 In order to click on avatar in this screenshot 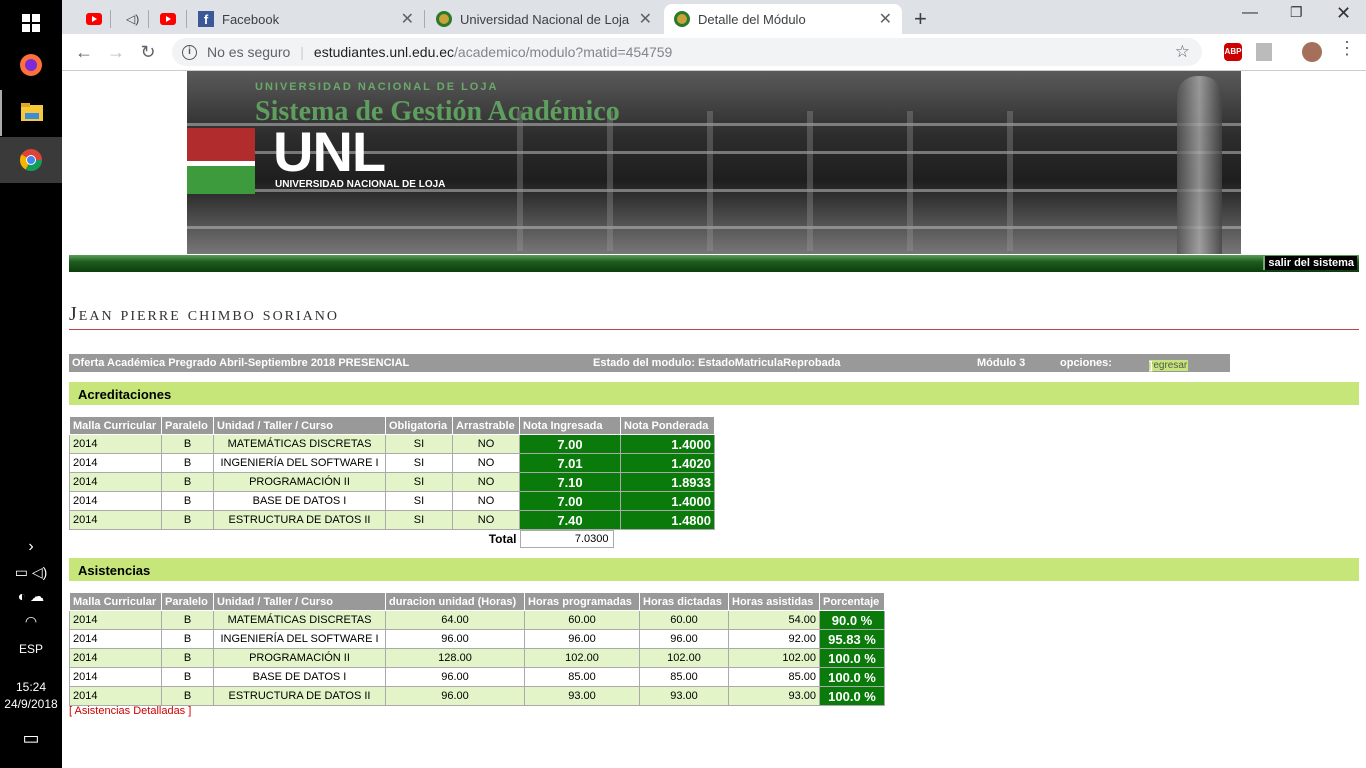, I will do `click(1312, 52)`.